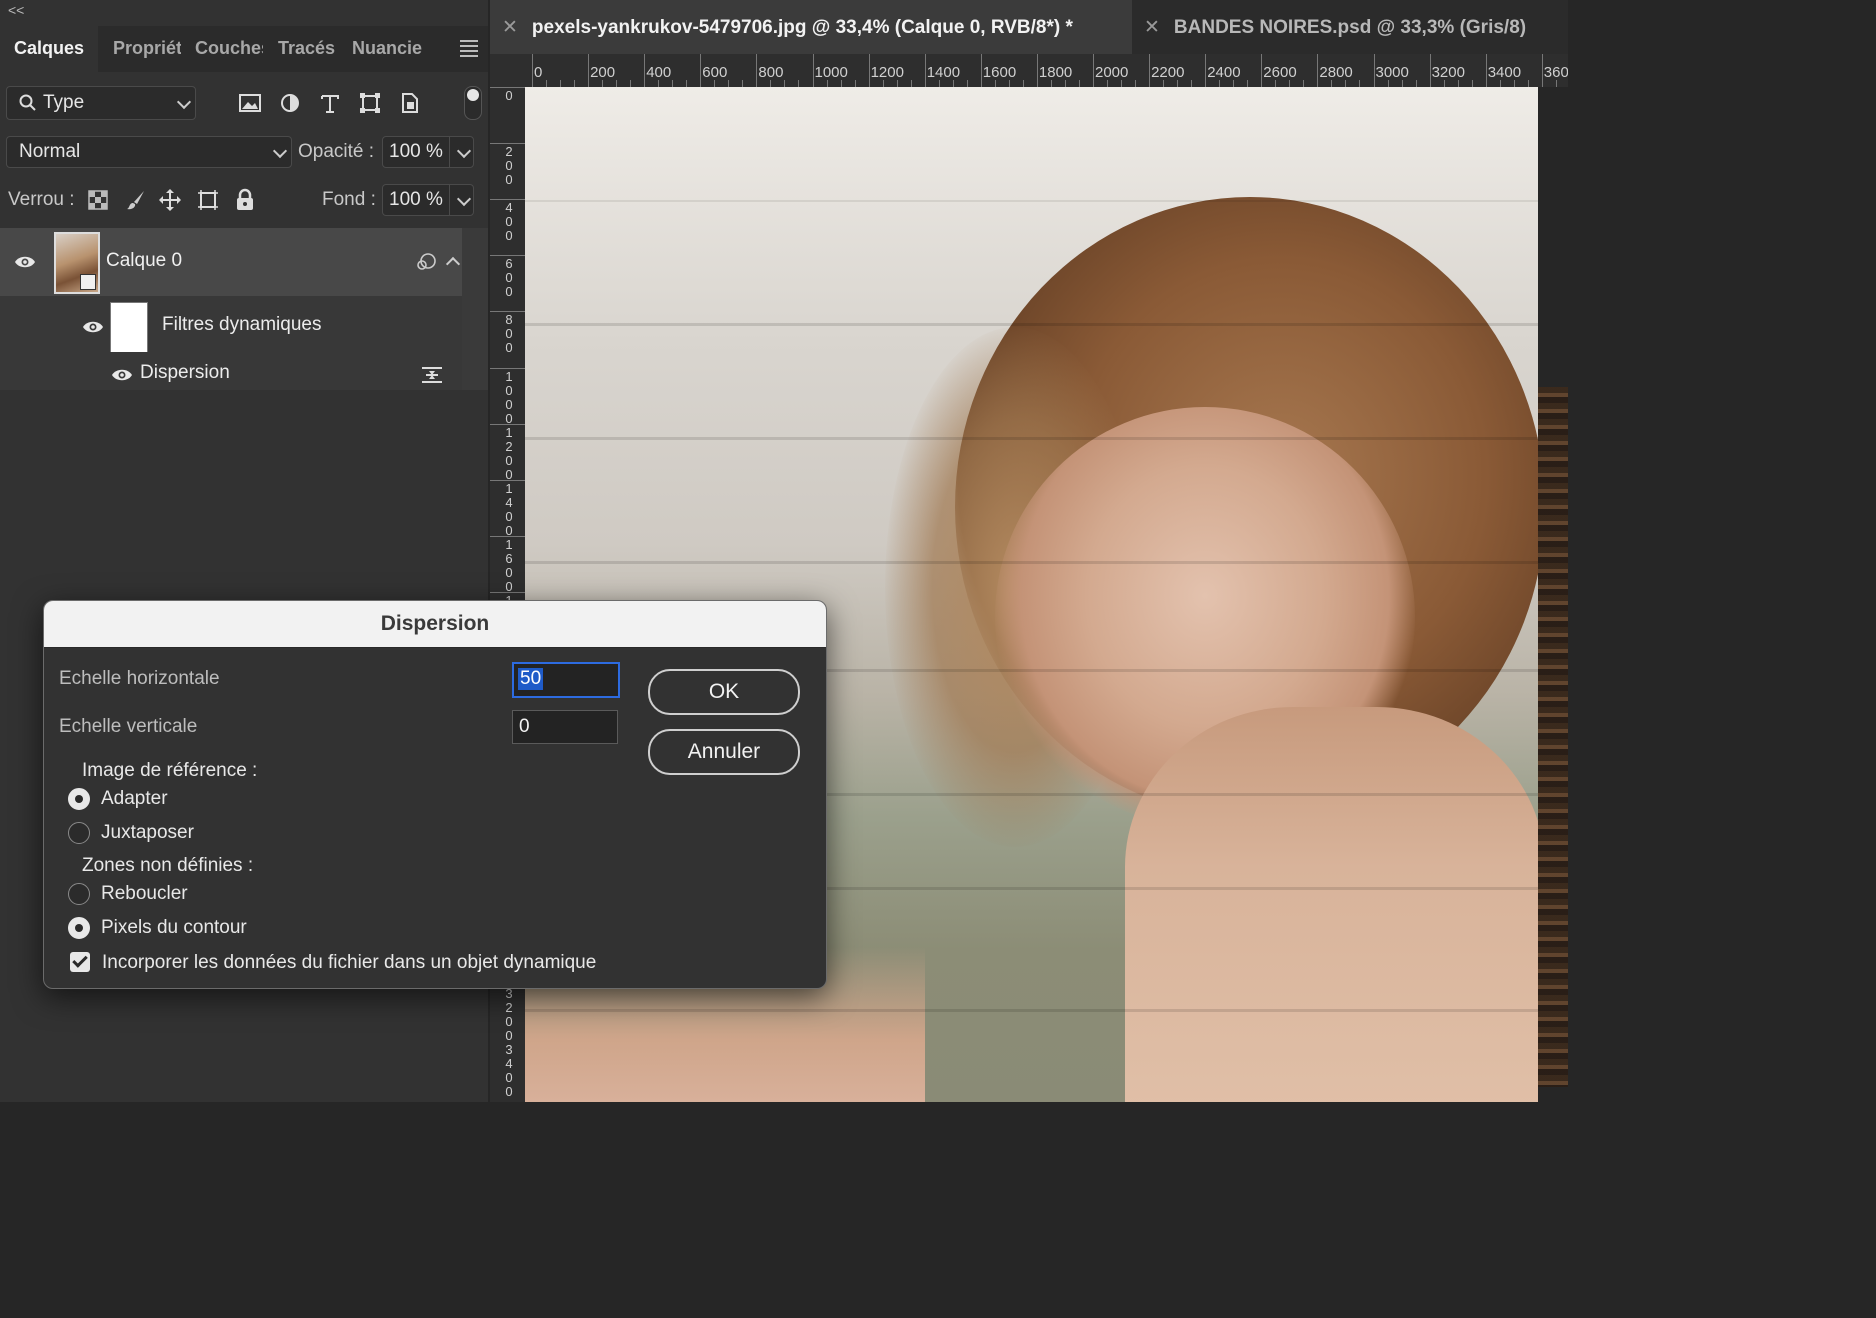  I want to click on radio-juxtaposer, so click(79, 833).